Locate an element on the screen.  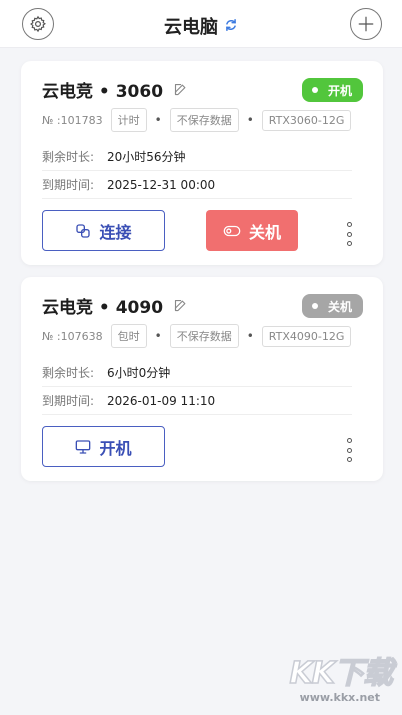
expire-row: 到期时间: 2026-01-09 11:10 is located at coordinates (197, 401).